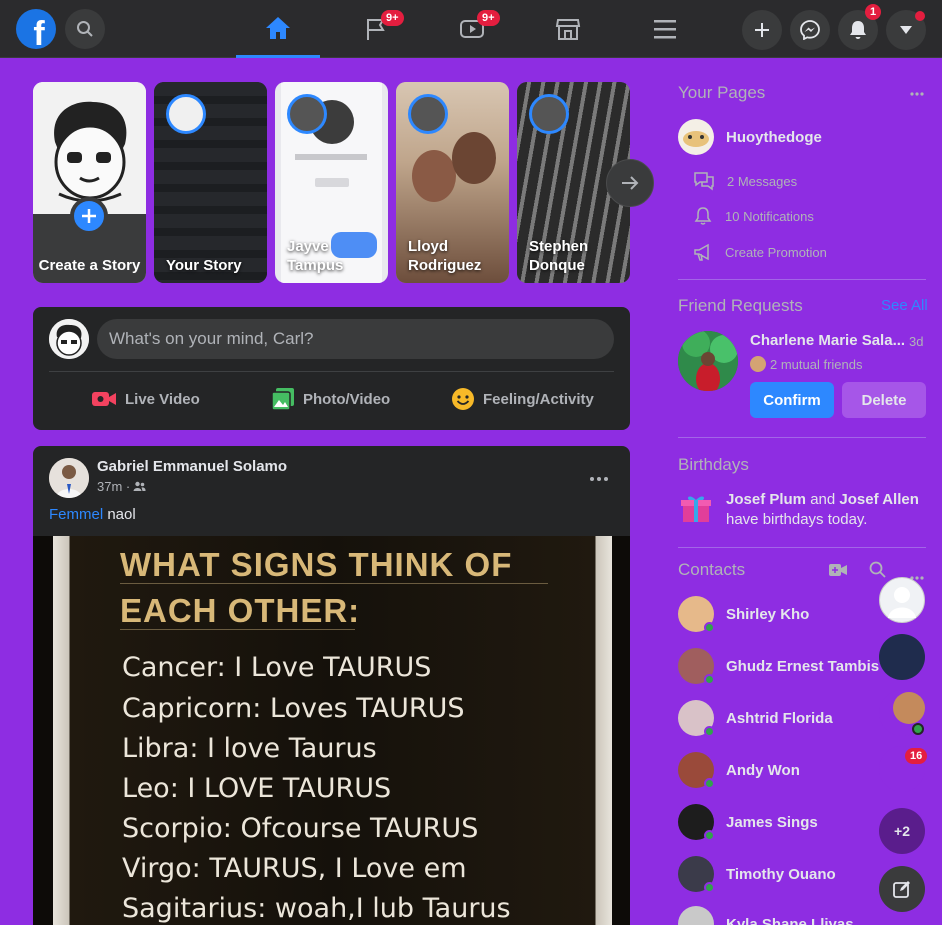 This screenshot has height=925, width=942. I want to click on tab-watch: 9+, so click(472, 29).